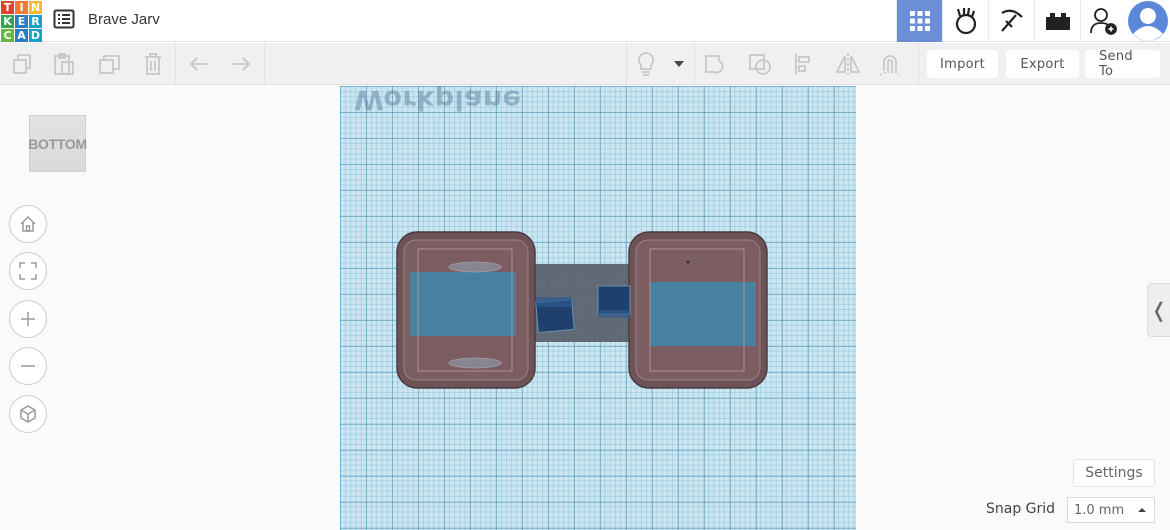 Image resolution: width=1170 pixels, height=530 pixels. Describe the element at coordinates (64, 19) in the screenshot. I see `design-list-icon` at that location.